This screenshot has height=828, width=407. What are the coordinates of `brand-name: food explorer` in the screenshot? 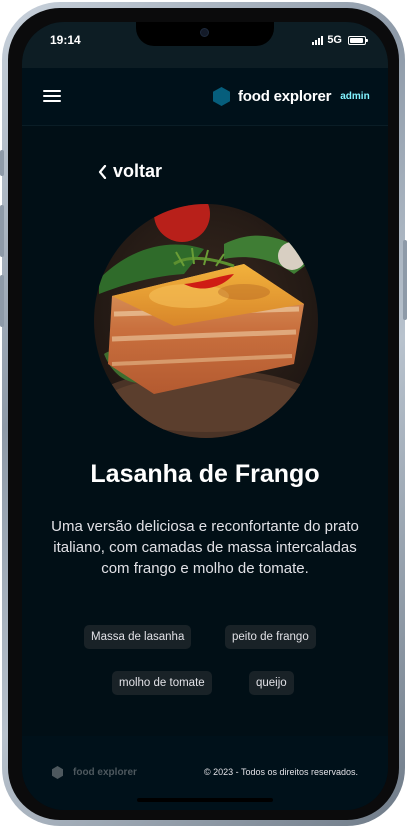 It's located at (285, 96).